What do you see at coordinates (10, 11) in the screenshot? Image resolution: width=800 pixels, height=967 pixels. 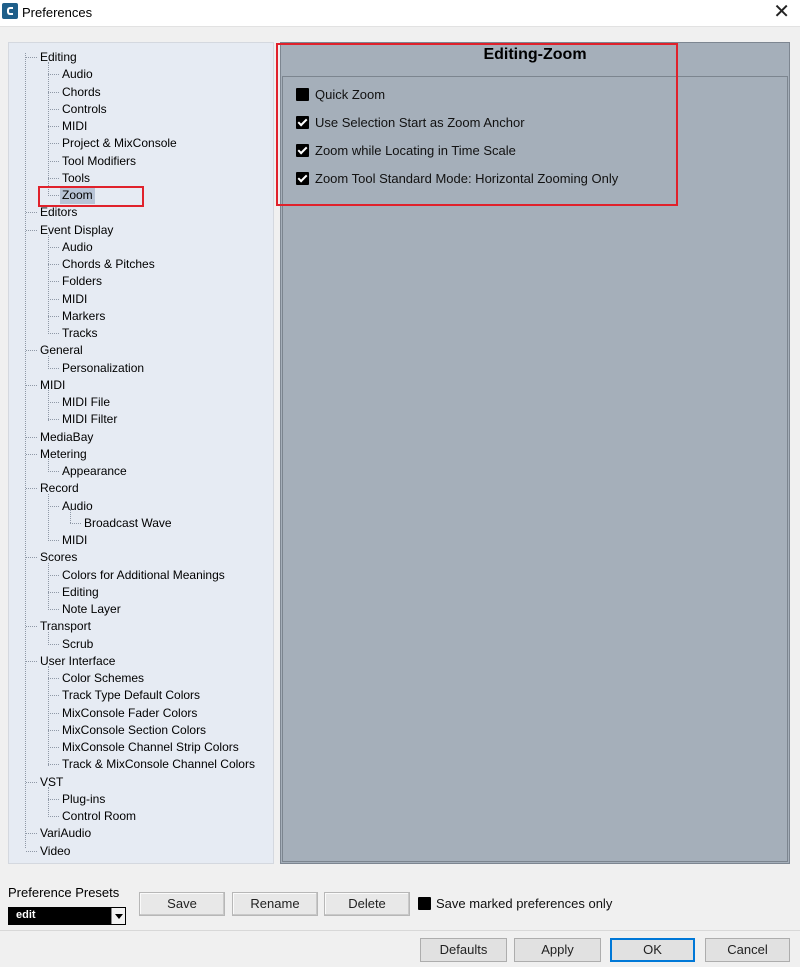 I see `app-icon` at bounding box center [10, 11].